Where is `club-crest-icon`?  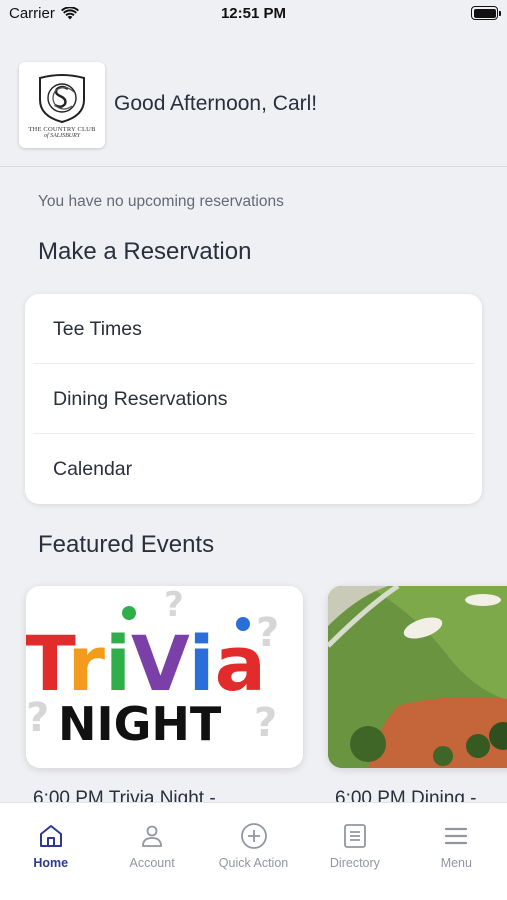
club-crest-icon is located at coordinates (62, 98).